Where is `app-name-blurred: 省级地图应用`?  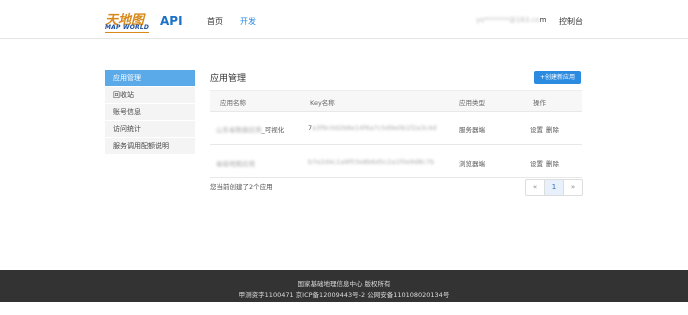 app-name-blurred: 省级地图应用 is located at coordinates (235, 164).